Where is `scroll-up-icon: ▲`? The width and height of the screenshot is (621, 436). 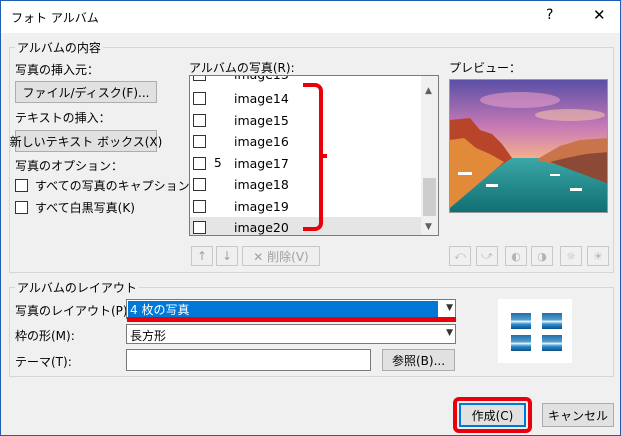
scroll-up-icon: ▲ is located at coordinates (428, 91).